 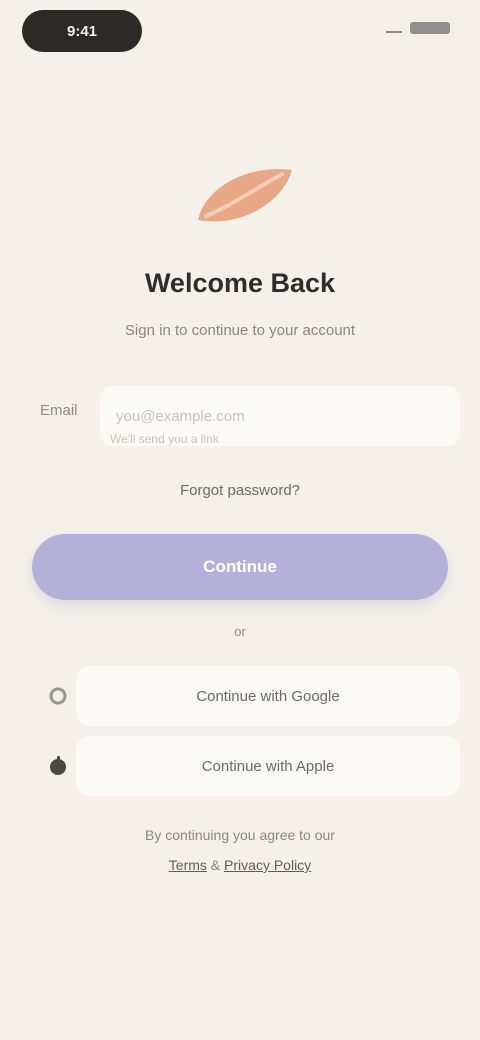 I want to click on divider-or: or, so click(x=240, y=631).